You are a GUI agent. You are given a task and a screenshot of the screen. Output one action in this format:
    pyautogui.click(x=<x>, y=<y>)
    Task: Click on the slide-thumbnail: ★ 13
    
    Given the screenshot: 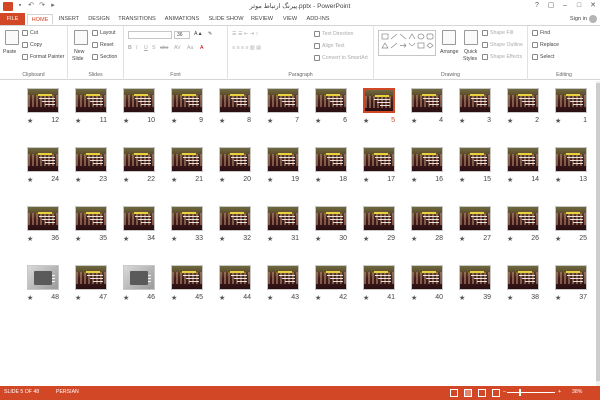 What is the action you would take?
    pyautogui.click(x=575, y=170)
    